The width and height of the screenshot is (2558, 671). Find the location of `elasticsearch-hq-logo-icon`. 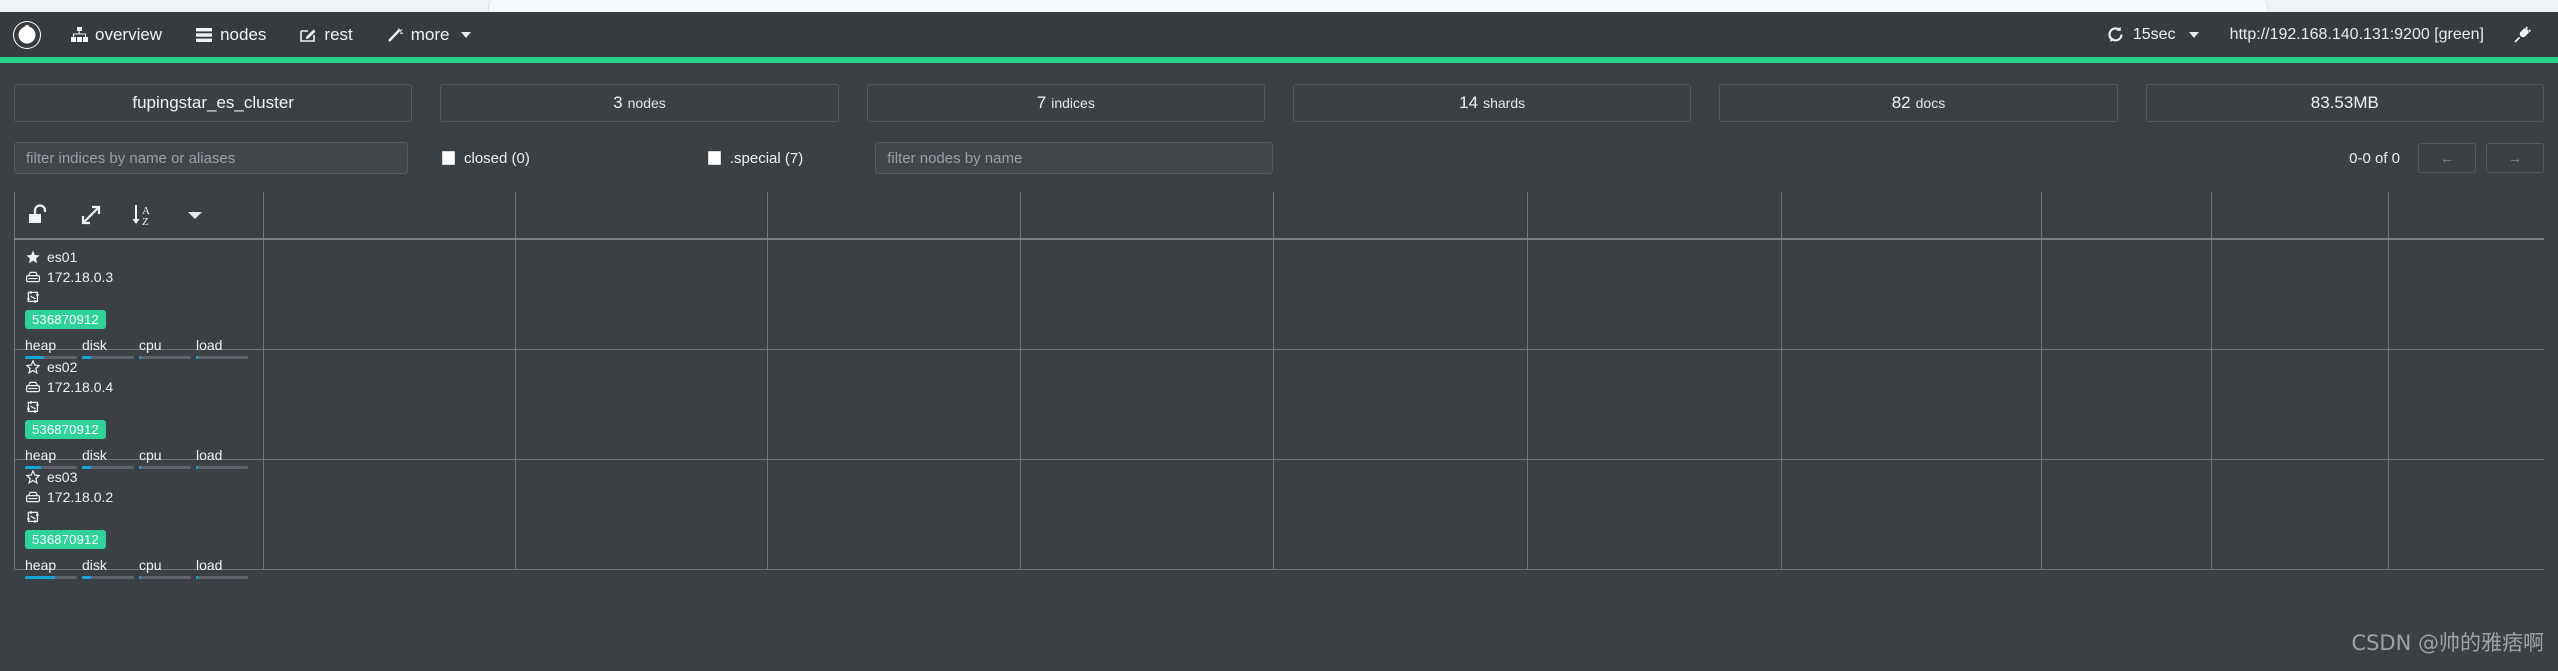

elasticsearch-hq-logo-icon is located at coordinates (27, 34).